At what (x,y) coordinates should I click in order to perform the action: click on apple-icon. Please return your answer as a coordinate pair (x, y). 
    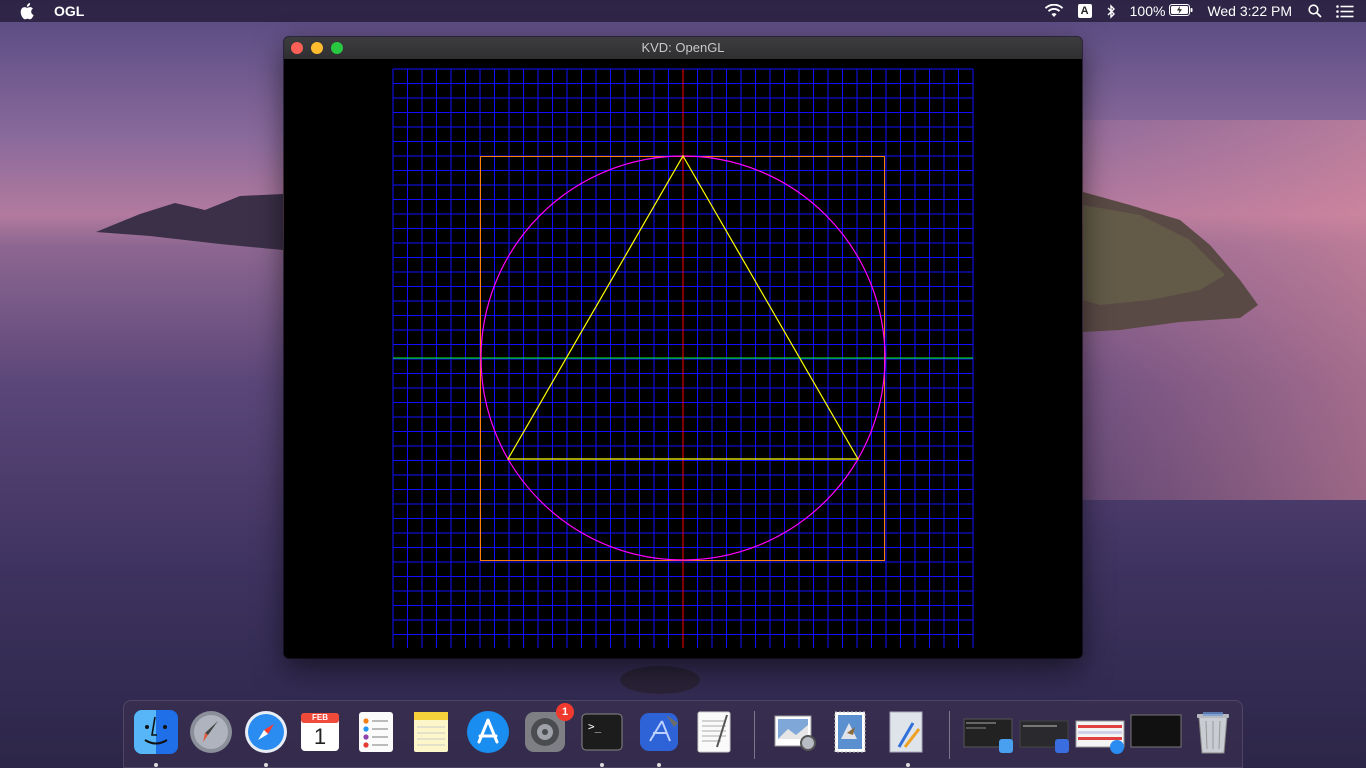
    Looking at the image, I should click on (28, 11).